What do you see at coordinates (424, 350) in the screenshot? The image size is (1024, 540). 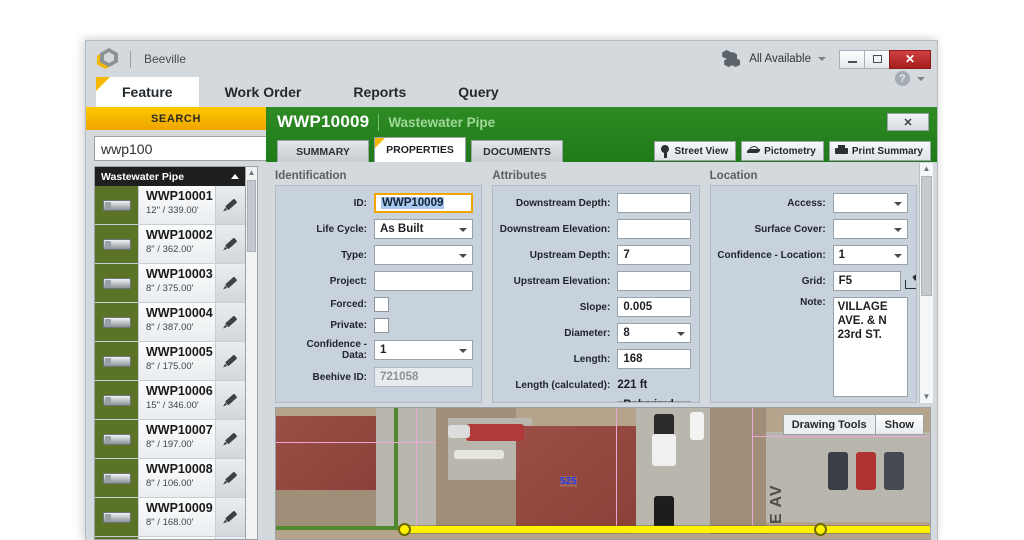 I see `confidence-data-select: 1` at bounding box center [424, 350].